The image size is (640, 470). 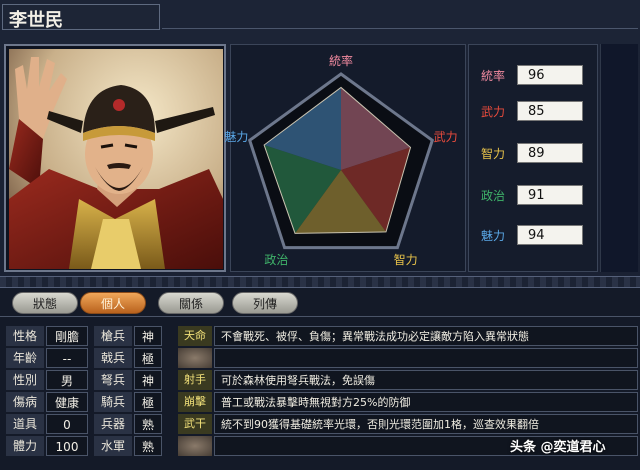 What do you see at coordinates (67, 424) in the screenshot?
I see `profile-value: 0` at bounding box center [67, 424].